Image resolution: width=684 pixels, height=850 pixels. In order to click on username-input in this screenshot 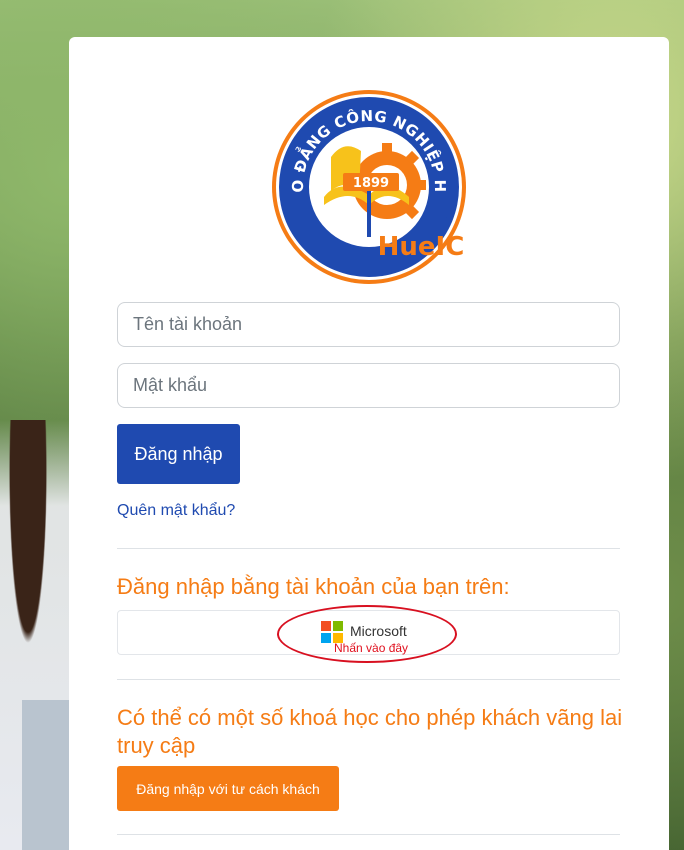, I will do `click(368, 324)`.